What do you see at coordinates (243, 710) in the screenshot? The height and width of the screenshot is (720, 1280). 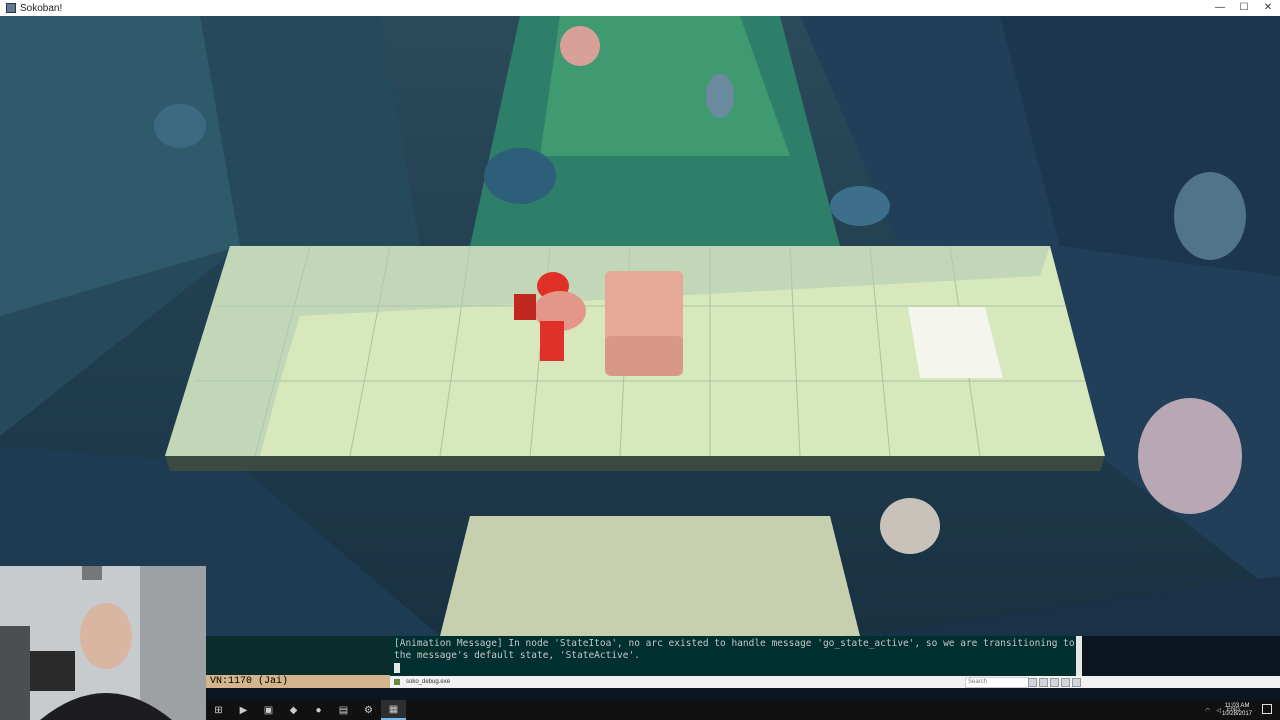 I see `powershell-icon: ▶` at bounding box center [243, 710].